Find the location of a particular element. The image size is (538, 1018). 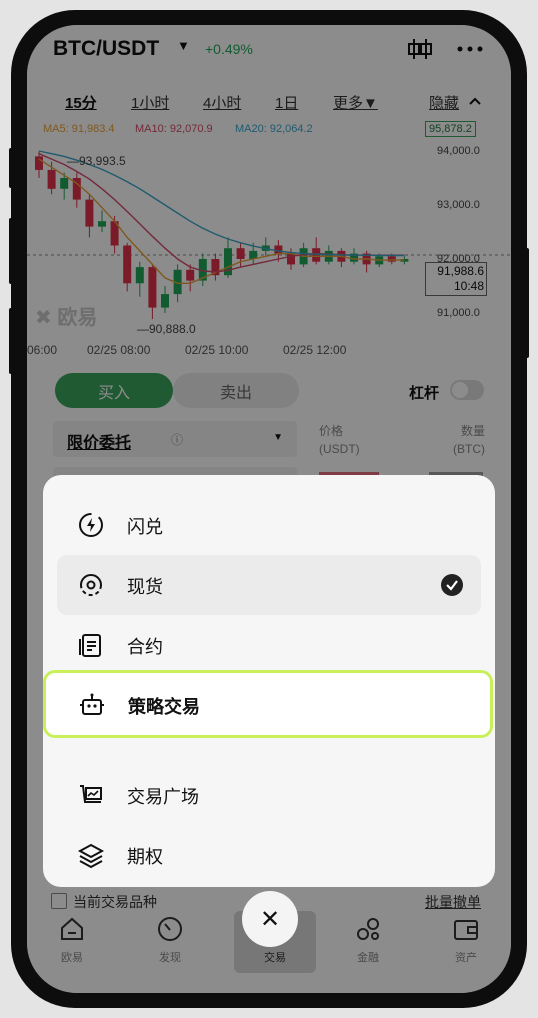

power-button is located at coordinates (526, 303).